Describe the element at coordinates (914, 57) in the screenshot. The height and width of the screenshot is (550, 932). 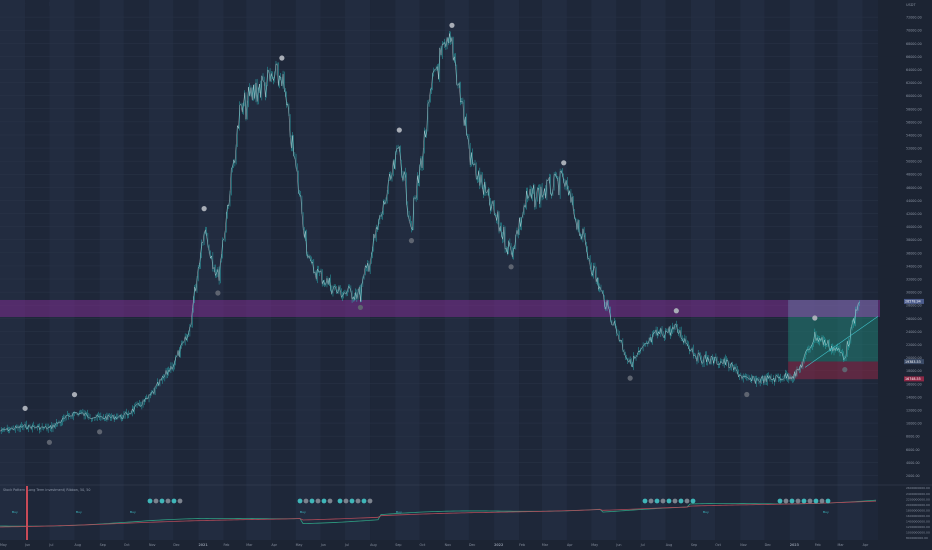
I see `y-tick-label: 66000.00` at that location.